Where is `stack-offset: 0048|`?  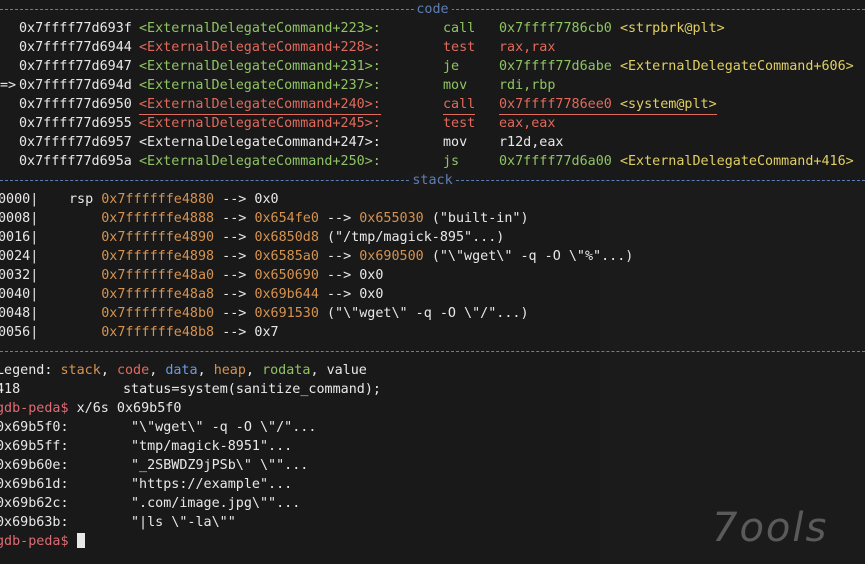 stack-offset: 0048| is located at coordinates (19, 313).